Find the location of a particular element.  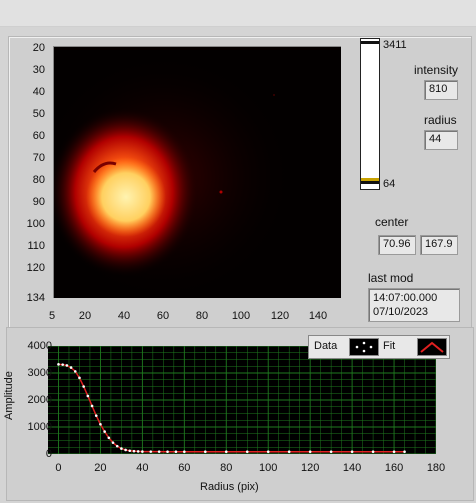

color-scale-bar is located at coordinates (370, 114).